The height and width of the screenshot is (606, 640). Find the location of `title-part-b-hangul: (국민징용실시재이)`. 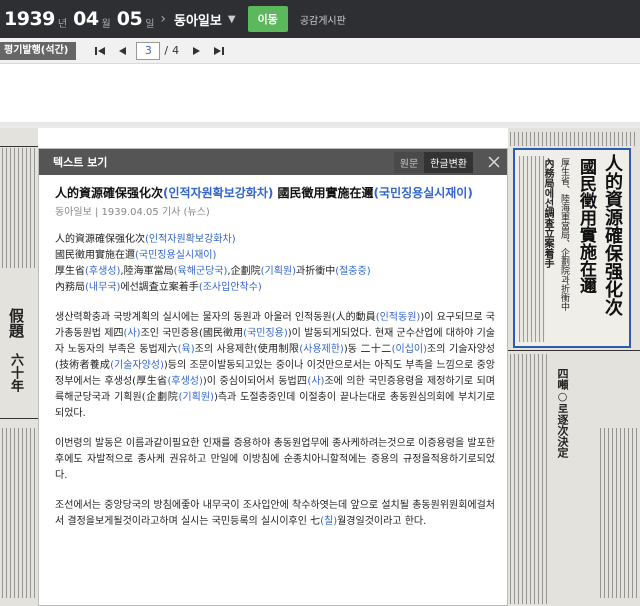

title-part-b-hangul: (국민징용실시재이) is located at coordinates (423, 193).